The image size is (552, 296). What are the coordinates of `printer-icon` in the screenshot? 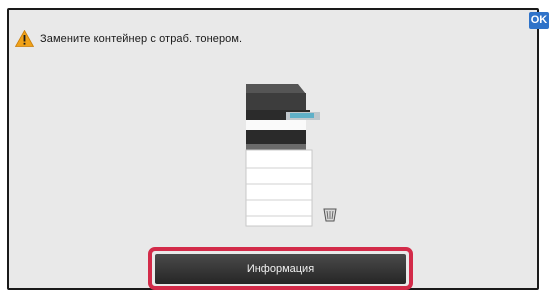 It's located at (291, 155).